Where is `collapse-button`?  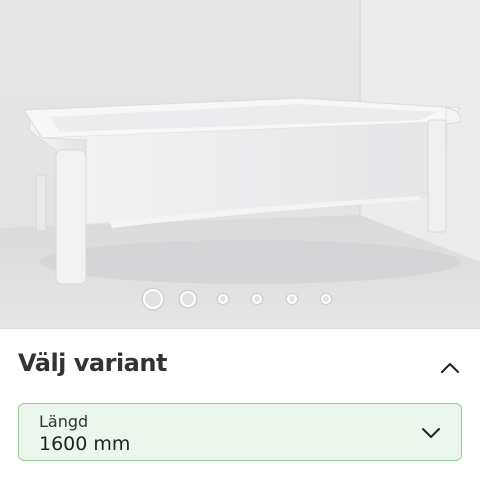
collapse-button is located at coordinates (450, 368).